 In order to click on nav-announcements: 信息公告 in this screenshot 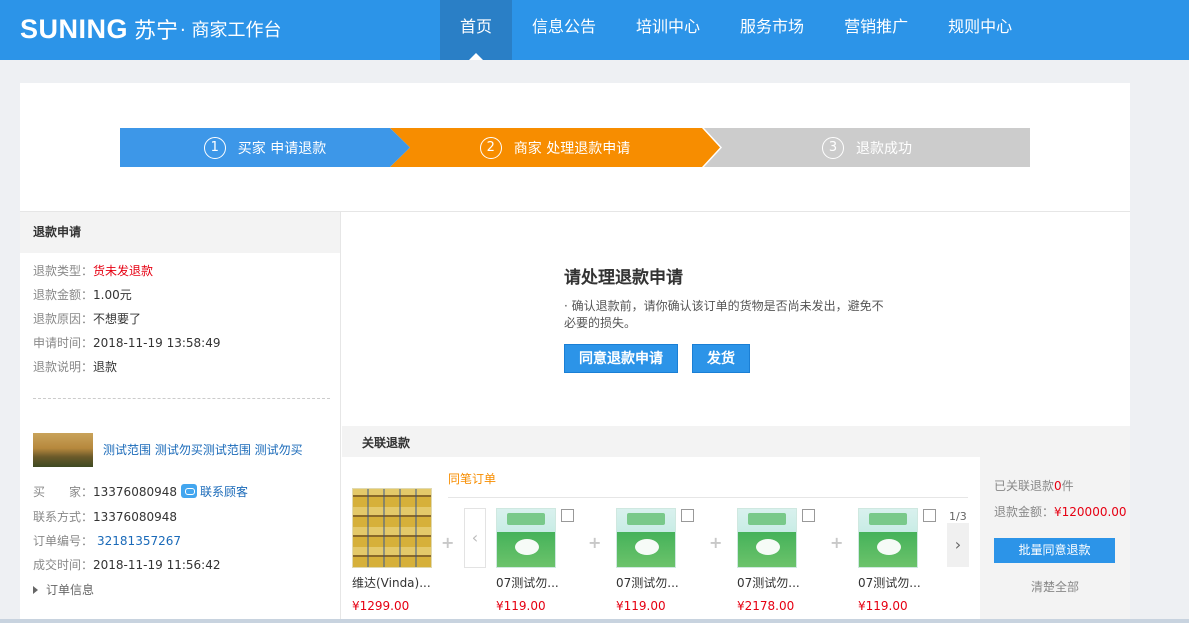, I will do `click(564, 30)`.